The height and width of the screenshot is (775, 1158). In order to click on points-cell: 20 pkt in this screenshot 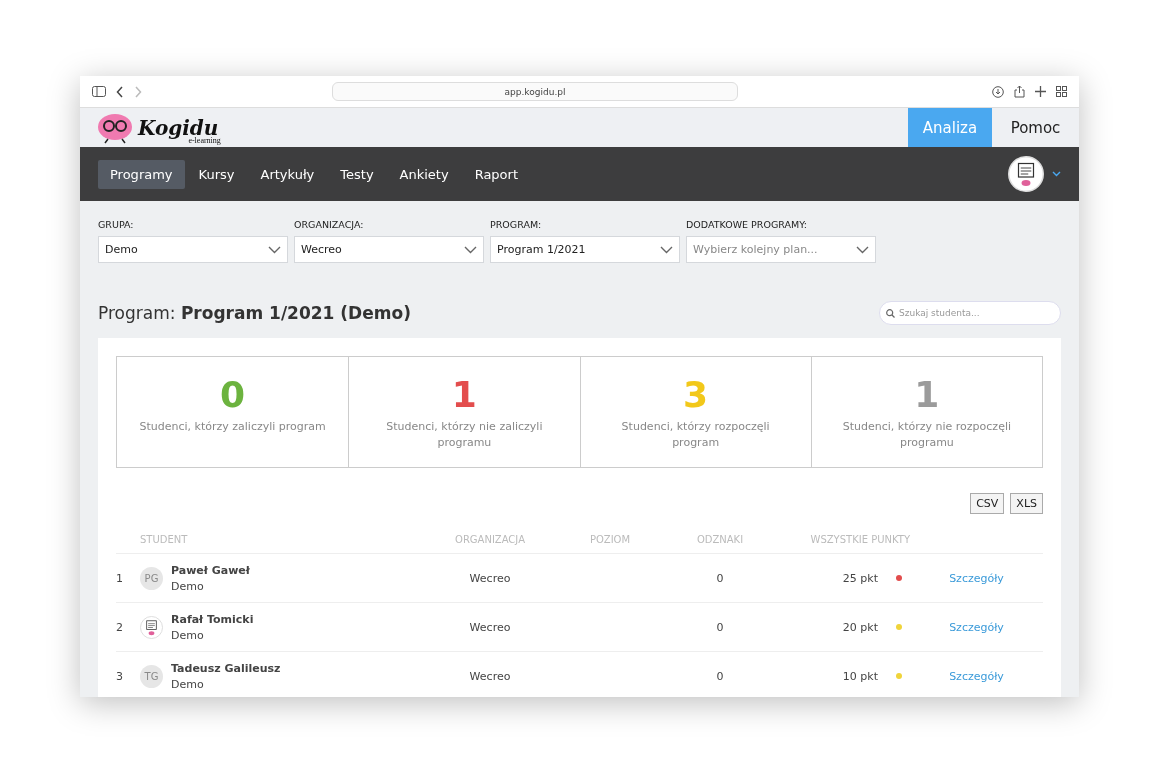, I will do `click(860, 627)`.